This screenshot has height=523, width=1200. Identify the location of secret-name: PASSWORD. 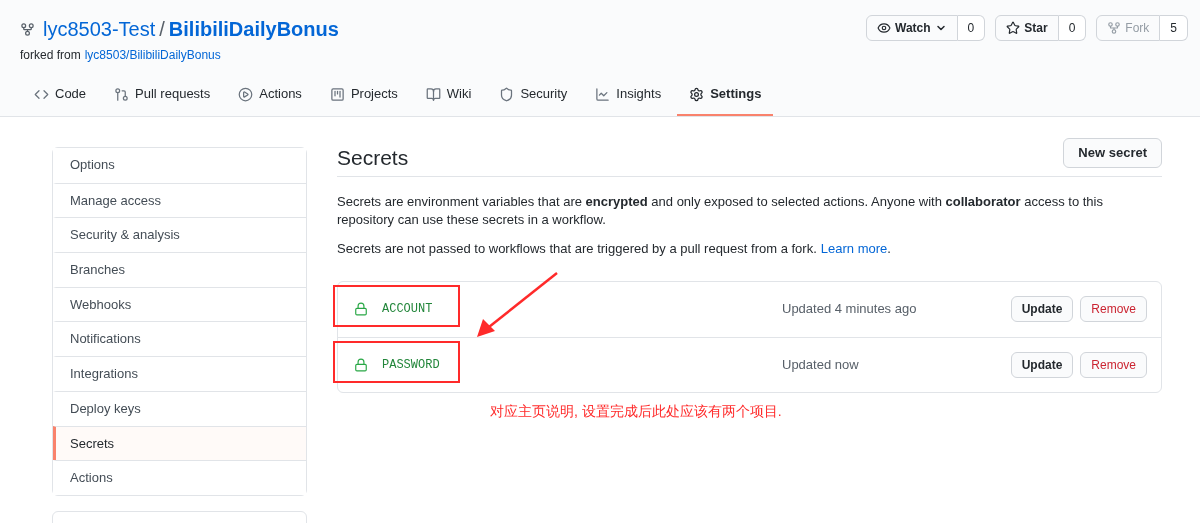
(411, 365).